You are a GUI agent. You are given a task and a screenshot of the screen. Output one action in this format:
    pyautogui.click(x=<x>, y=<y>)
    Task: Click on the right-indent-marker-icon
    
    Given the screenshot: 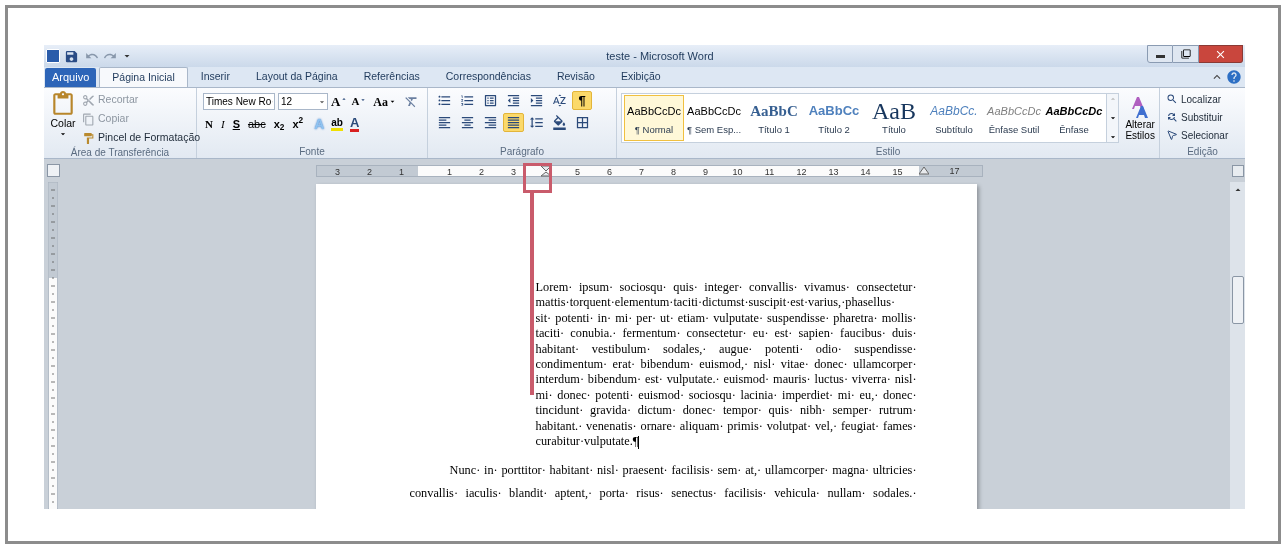 What is the action you would take?
    pyautogui.click(x=923, y=170)
    